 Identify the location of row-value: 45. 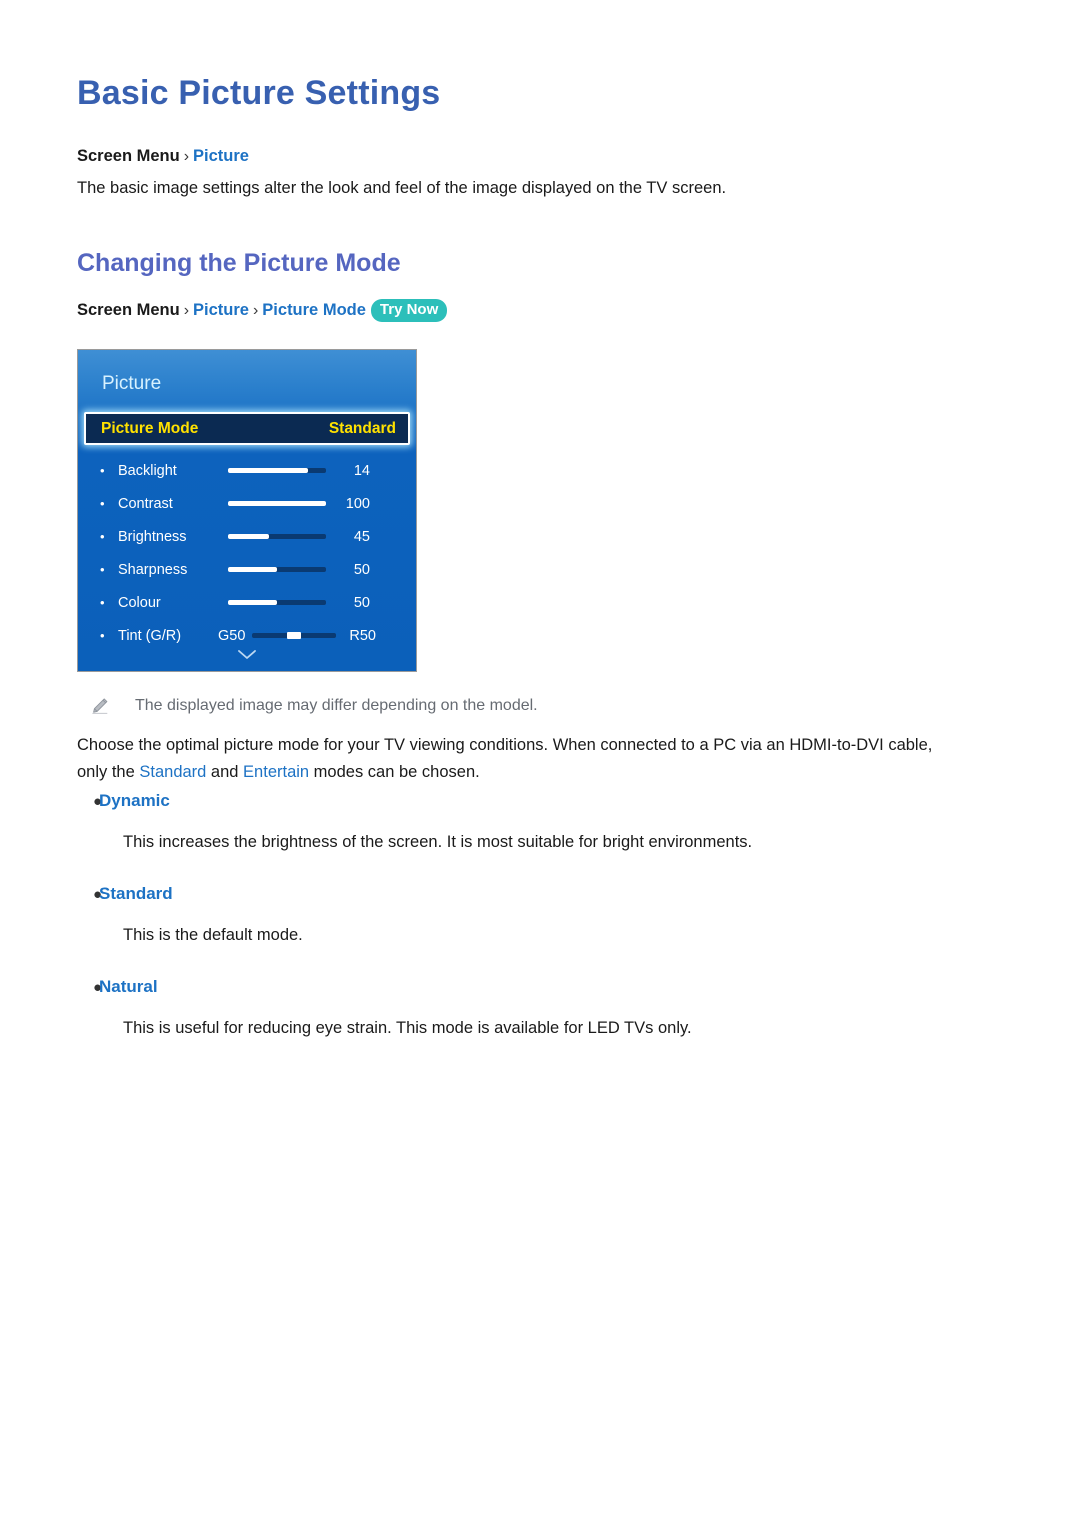
(361, 536).